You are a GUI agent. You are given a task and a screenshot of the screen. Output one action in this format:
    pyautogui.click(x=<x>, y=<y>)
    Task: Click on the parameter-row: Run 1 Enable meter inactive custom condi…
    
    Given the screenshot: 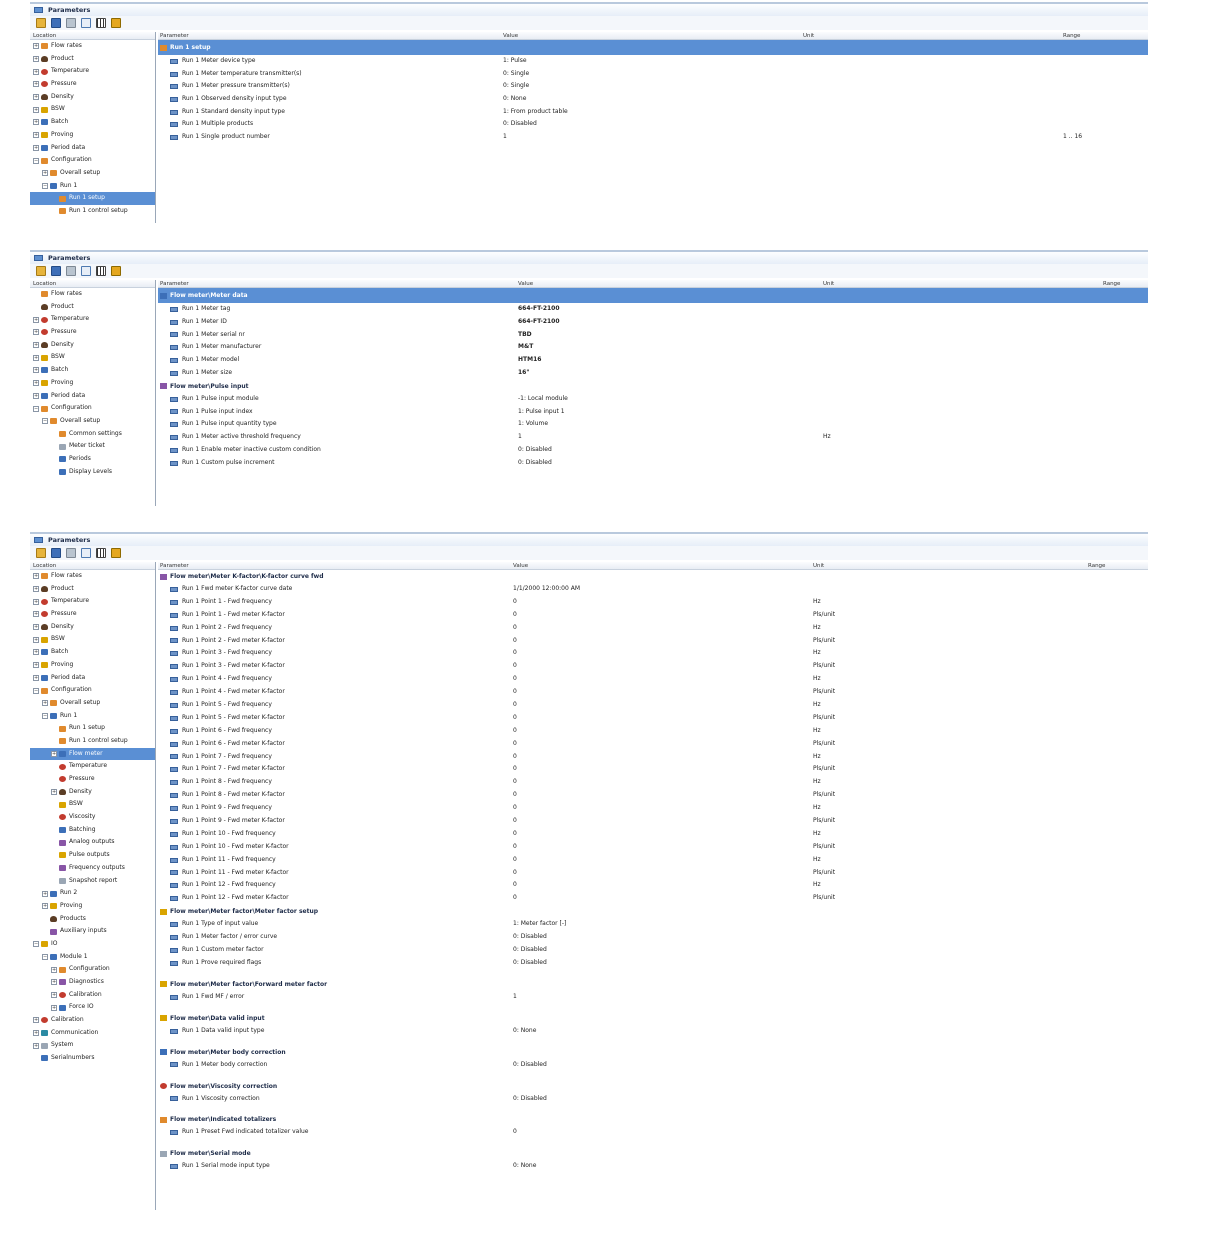 What is the action you would take?
    pyautogui.click(x=653, y=450)
    